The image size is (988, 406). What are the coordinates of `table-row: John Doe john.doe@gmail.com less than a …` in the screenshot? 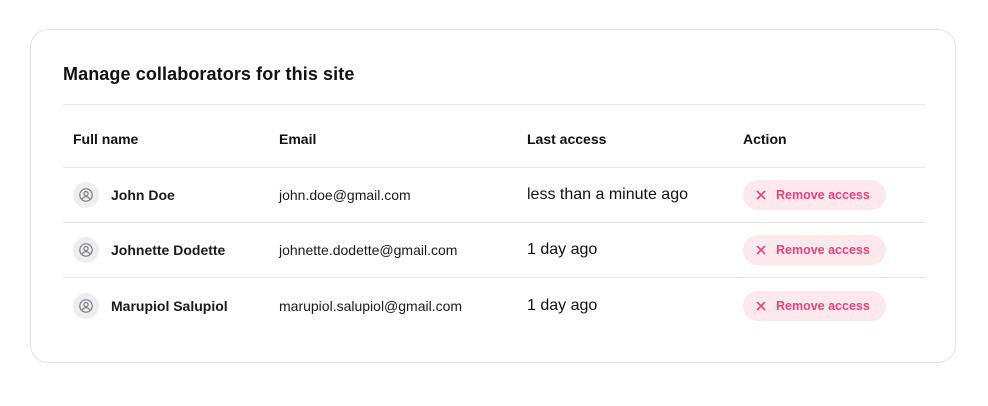 It's located at (494, 195).